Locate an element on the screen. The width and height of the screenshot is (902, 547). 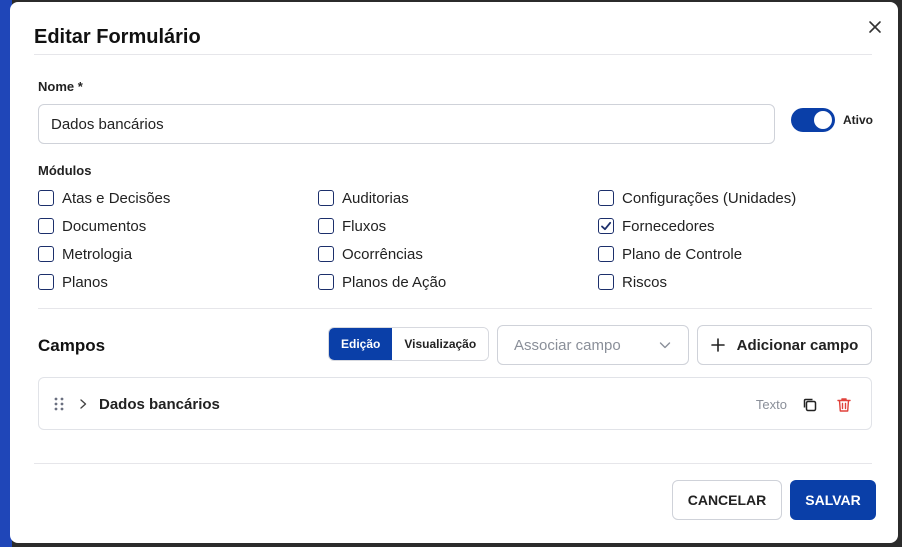
field-list-item: Dados bancários Texto is located at coordinates (455, 403).